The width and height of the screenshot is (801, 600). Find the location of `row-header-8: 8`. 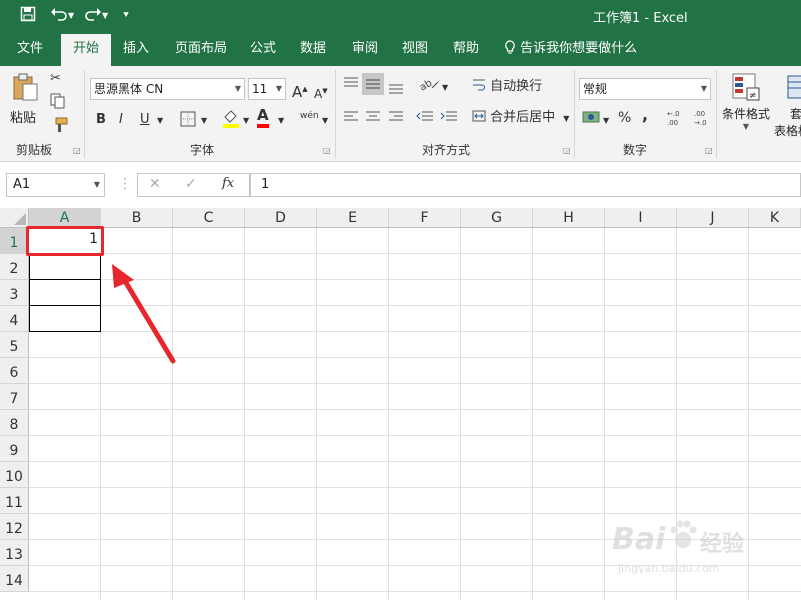

row-header-8: 8 is located at coordinates (14, 423).